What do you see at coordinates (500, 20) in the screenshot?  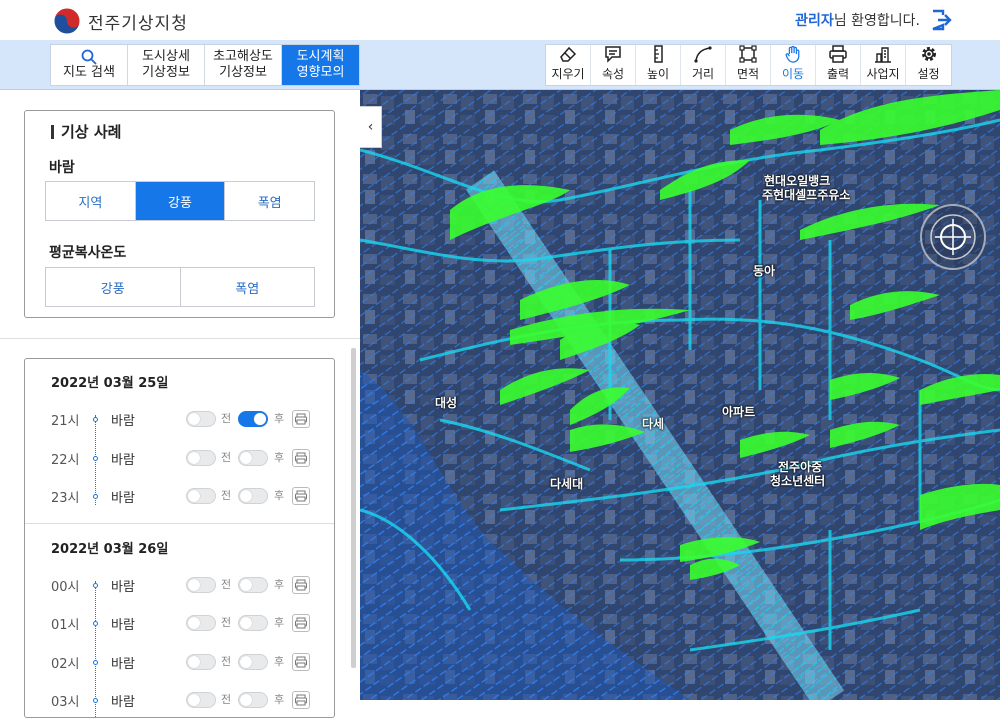 I see `top-header: 전주기상지청 관리자님 환영합니다.` at bounding box center [500, 20].